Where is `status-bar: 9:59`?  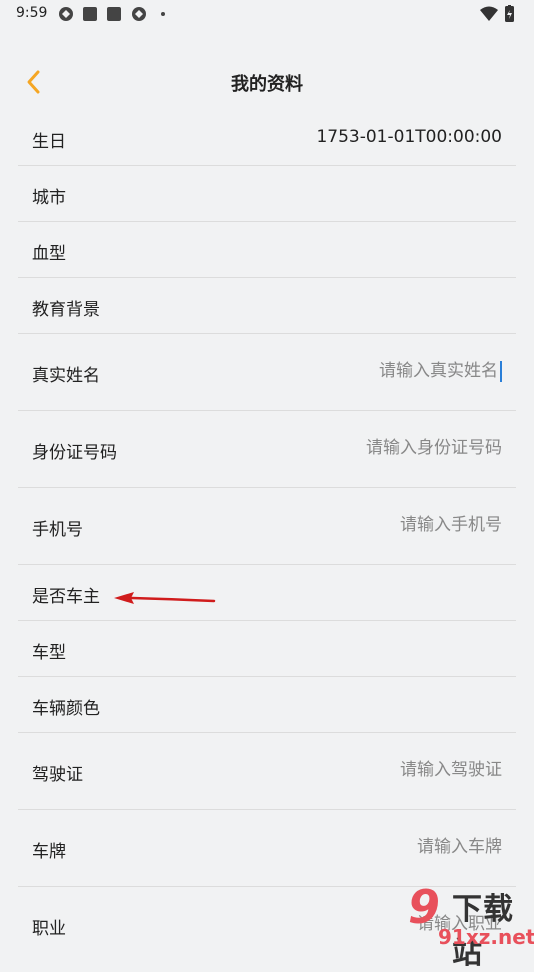 status-bar: 9:59 is located at coordinates (267, 14).